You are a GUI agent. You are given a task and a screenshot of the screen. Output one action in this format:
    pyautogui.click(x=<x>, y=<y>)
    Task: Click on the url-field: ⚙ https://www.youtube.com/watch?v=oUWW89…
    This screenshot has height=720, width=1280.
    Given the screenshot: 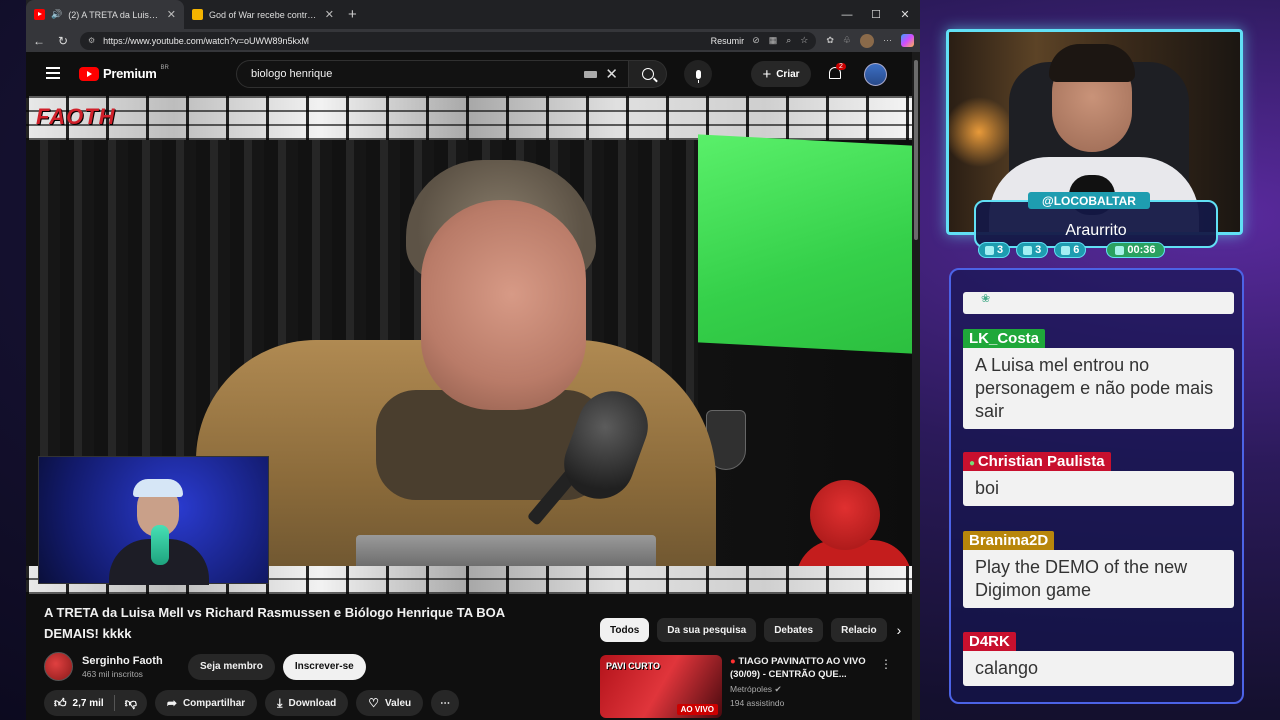 What is the action you would take?
    pyautogui.click(x=448, y=40)
    